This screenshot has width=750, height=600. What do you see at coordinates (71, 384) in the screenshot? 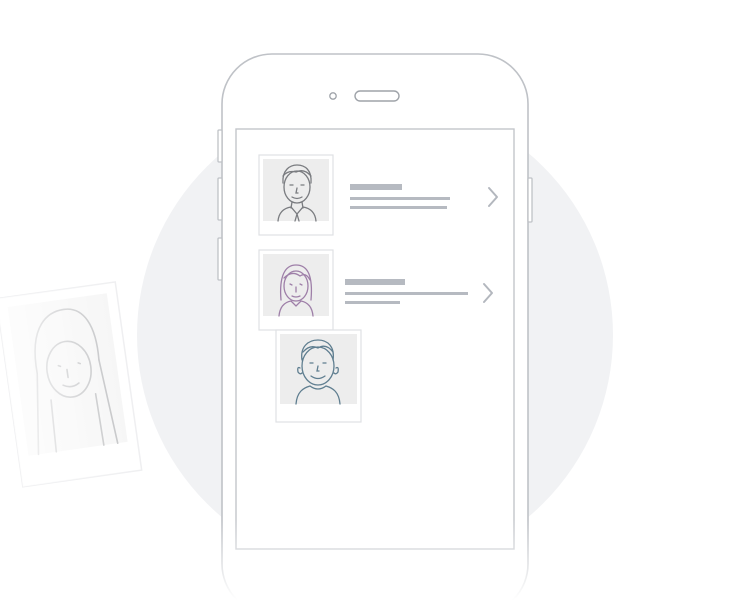
I see `loose-photo-woman` at bounding box center [71, 384].